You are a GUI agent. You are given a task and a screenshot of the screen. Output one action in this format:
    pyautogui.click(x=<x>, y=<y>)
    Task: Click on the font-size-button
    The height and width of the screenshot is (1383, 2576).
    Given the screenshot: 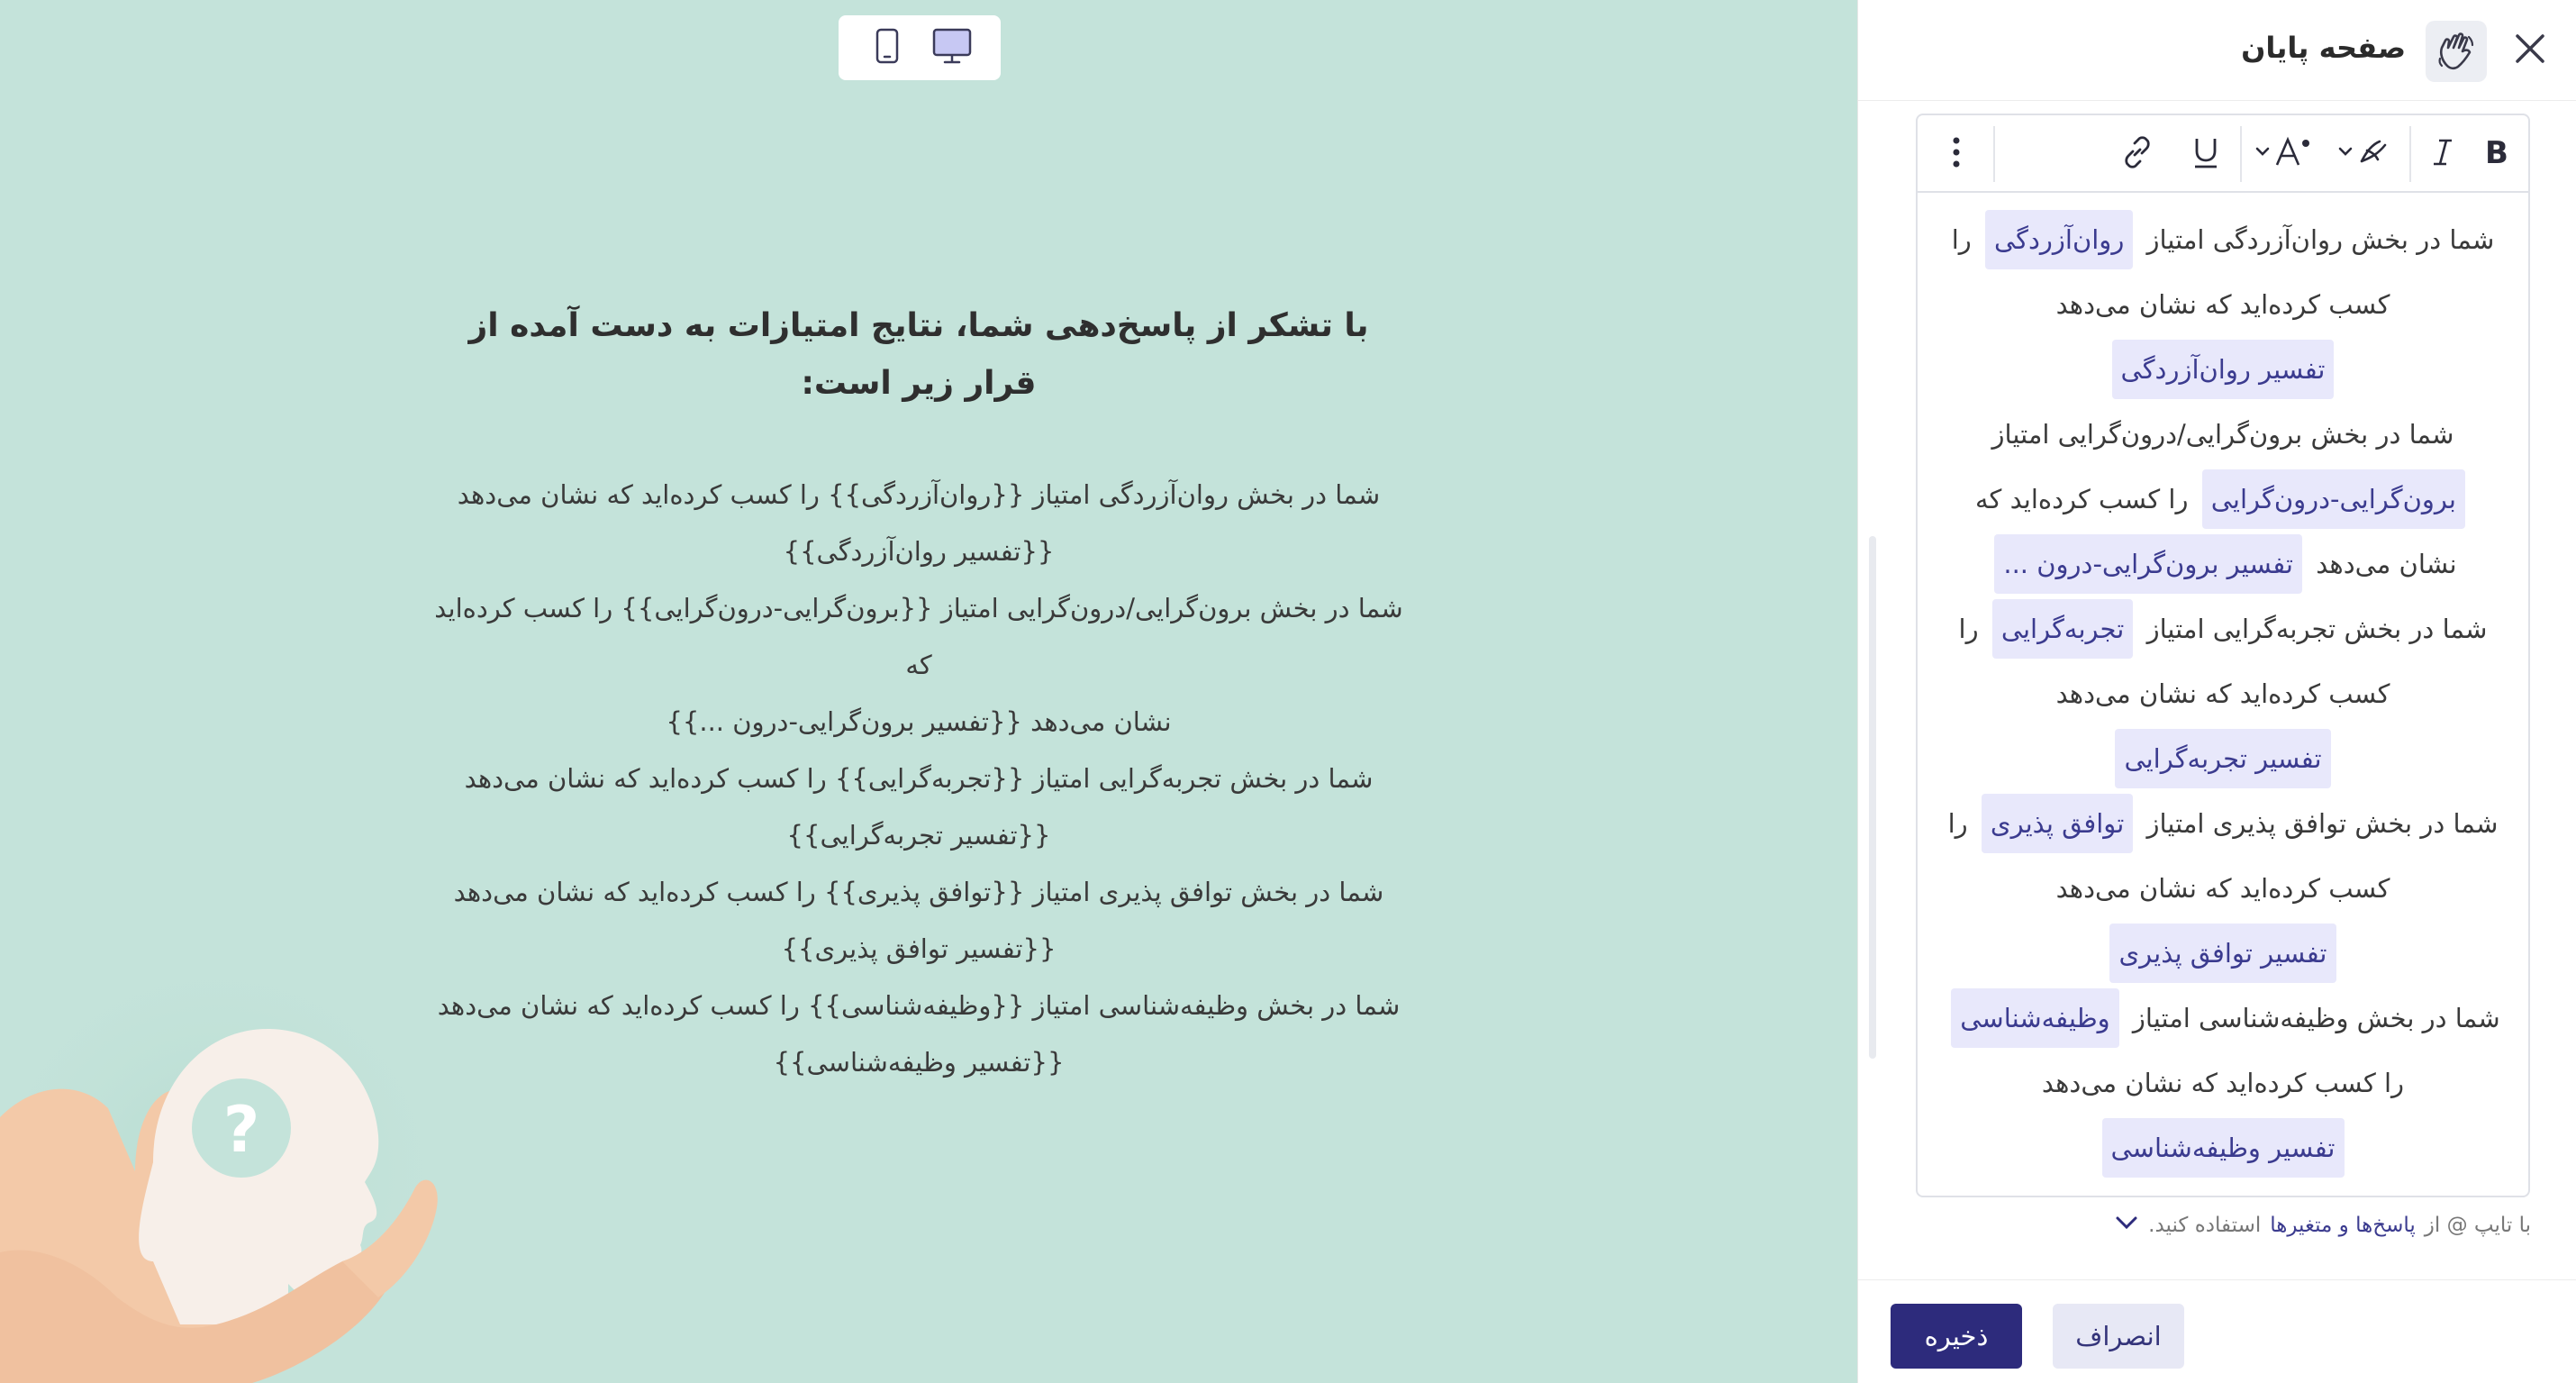 What is the action you would take?
    pyautogui.click(x=2288, y=154)
    